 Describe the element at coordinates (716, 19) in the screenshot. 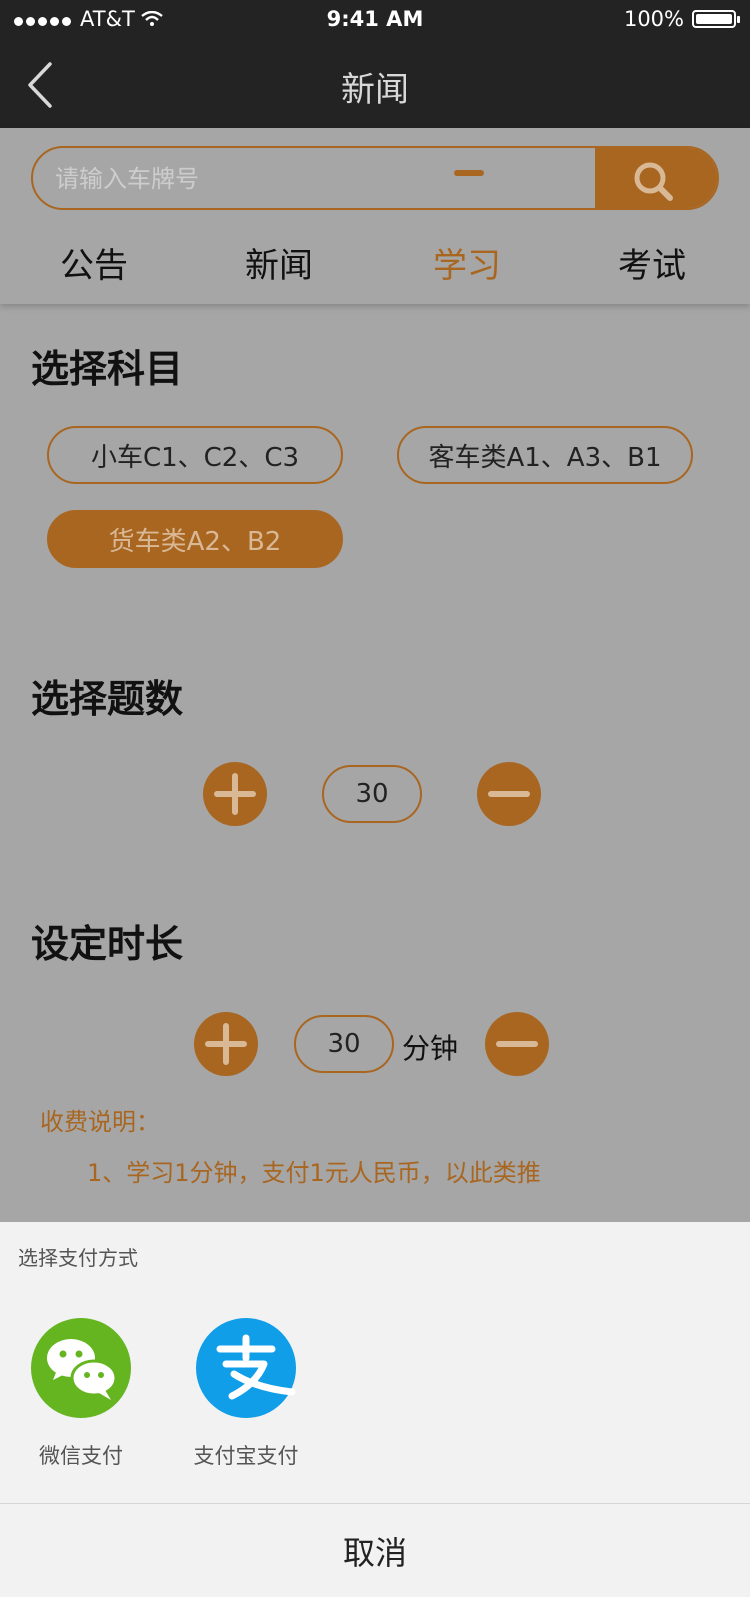

I see `battery-icon` at that location.